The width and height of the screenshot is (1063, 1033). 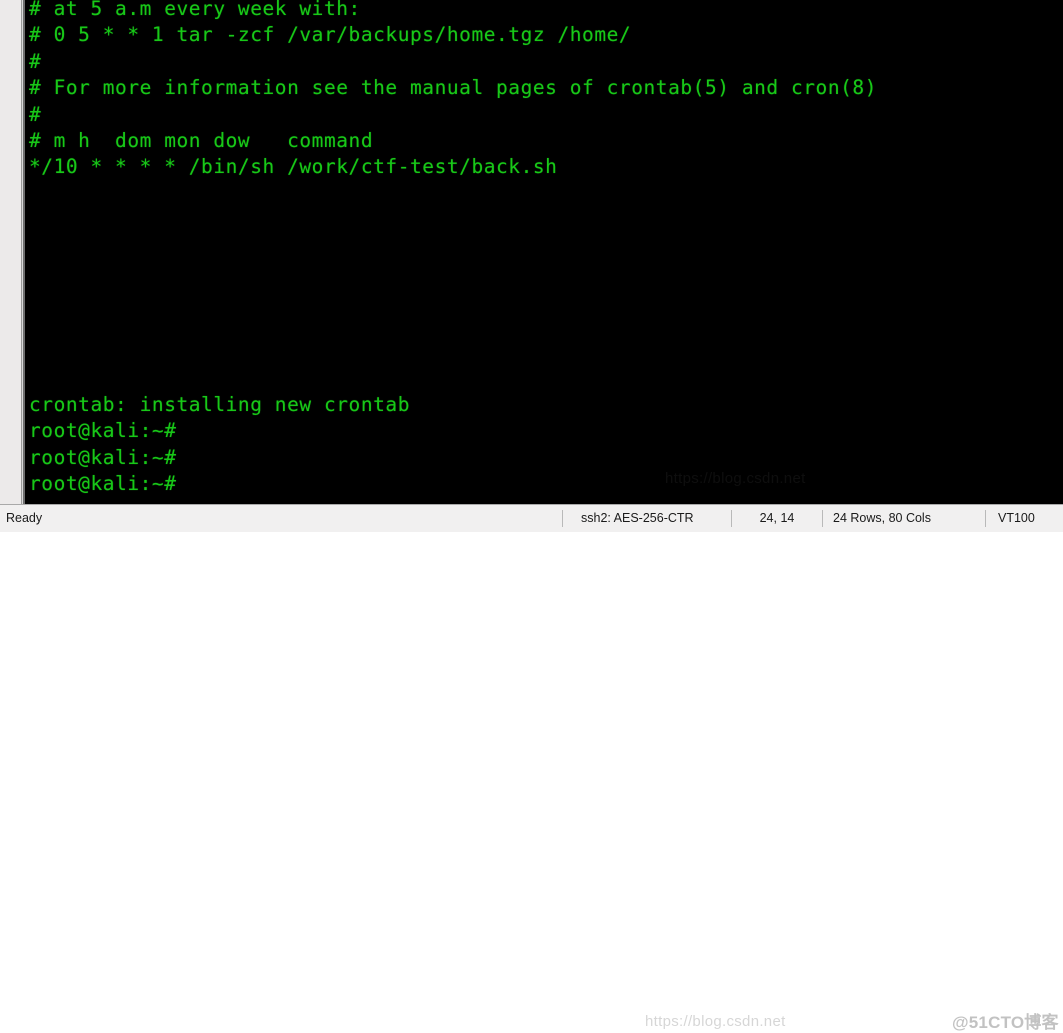 I want to click on status-ready: Ready, so click(x=24, y=518).